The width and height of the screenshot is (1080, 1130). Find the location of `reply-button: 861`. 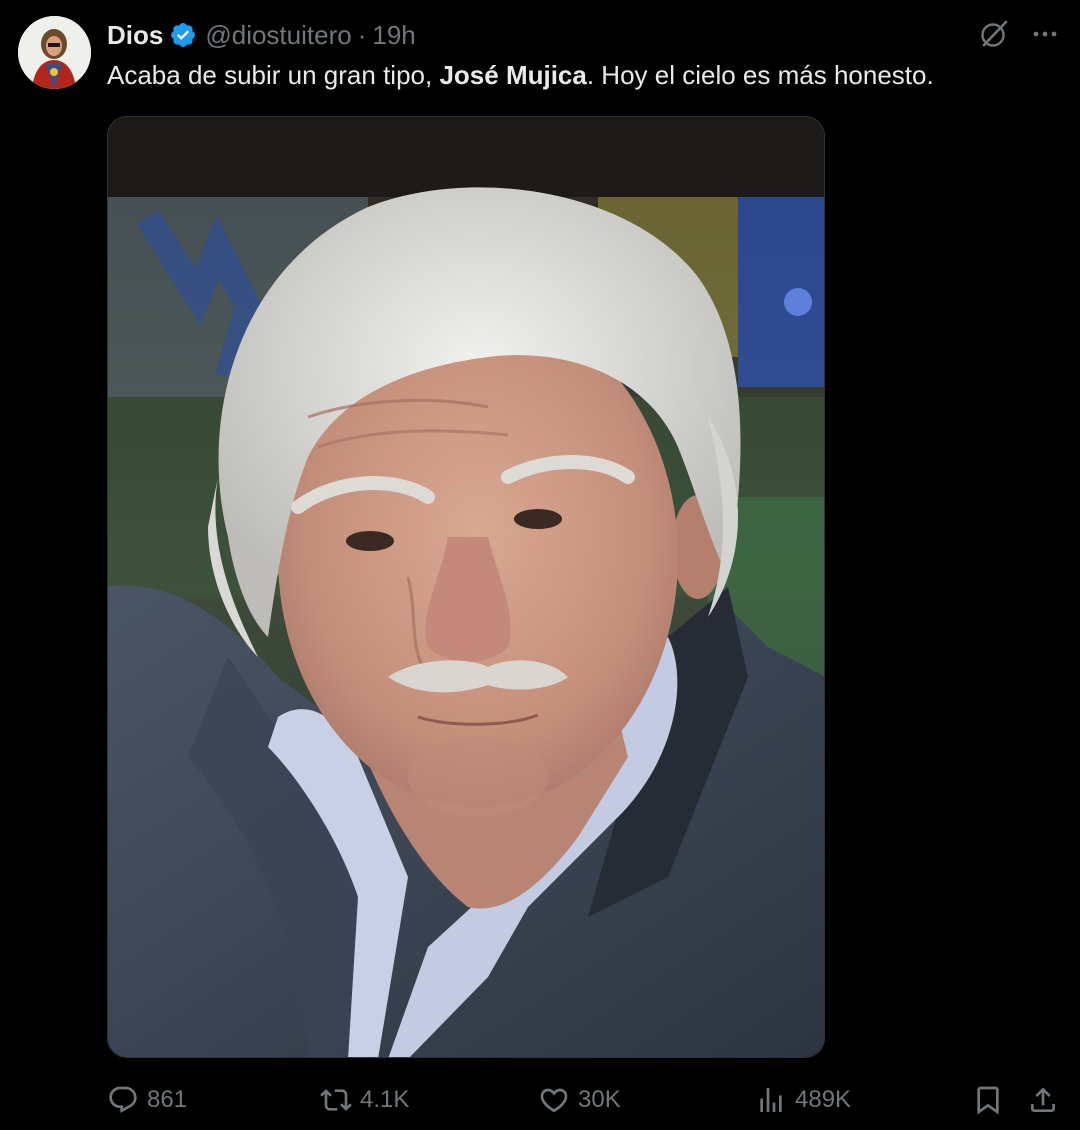

reply-button: 861 is located at coordinates (147, 1100).